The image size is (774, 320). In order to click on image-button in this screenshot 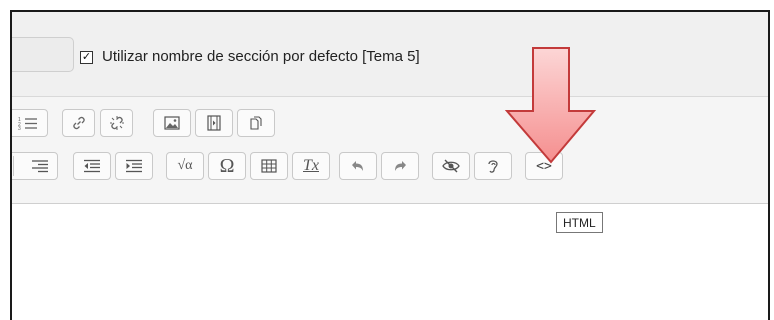, I will do `click(172, 123)`.